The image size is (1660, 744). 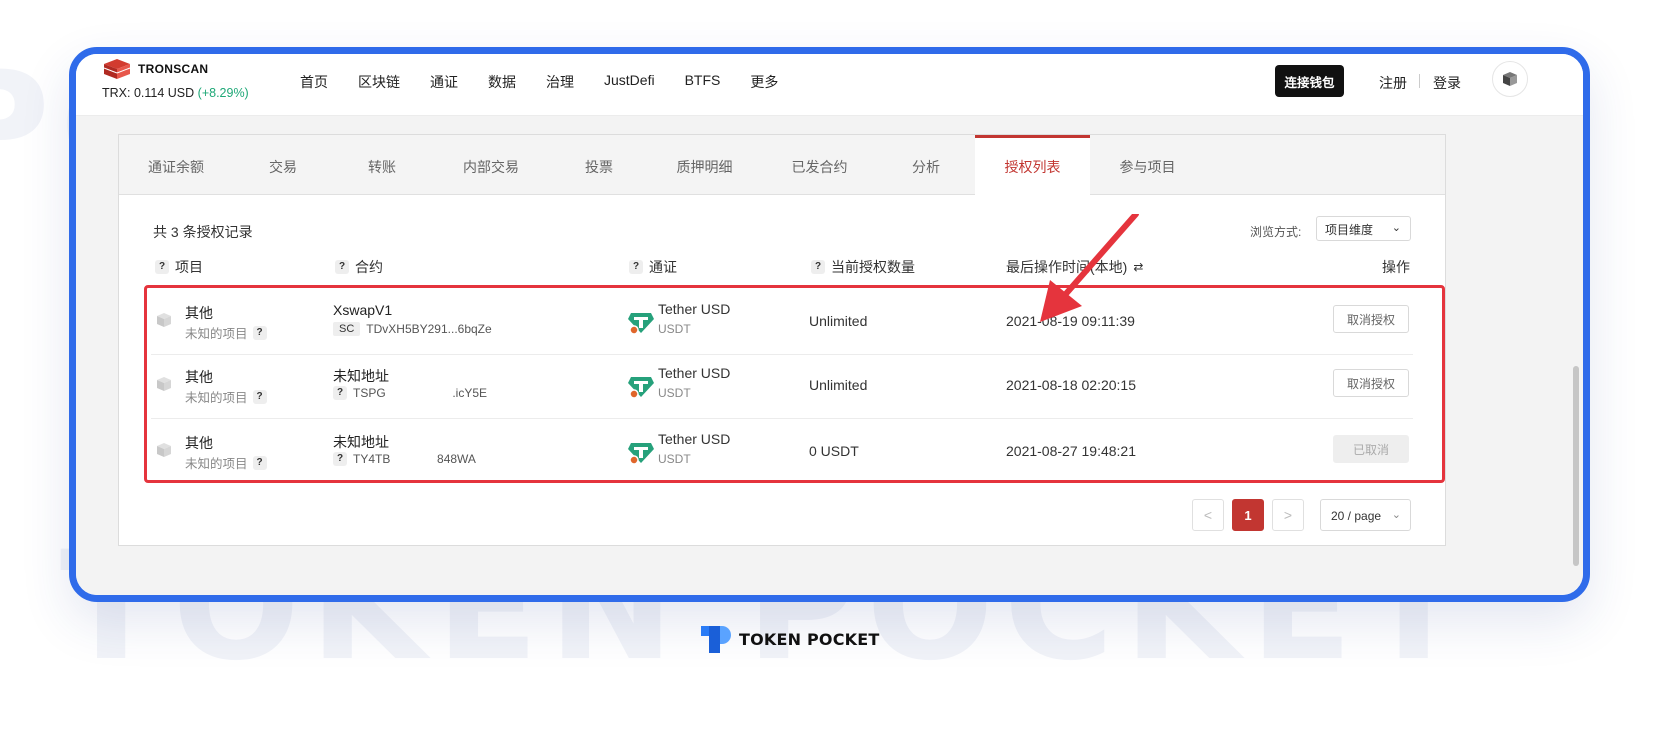 What do you see at coordinates (1248, 515) in the screenshot?
I see `page-1-button: 1` at bounding box center [1248, 515].